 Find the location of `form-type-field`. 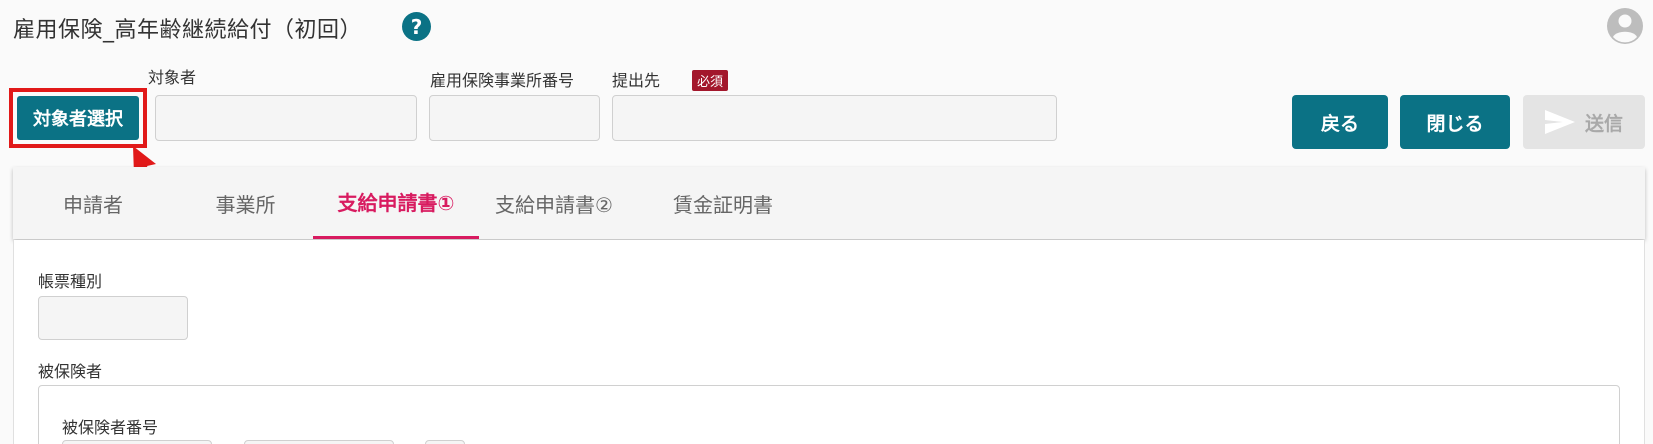

form-type-field is located at coordinates (113, 318).